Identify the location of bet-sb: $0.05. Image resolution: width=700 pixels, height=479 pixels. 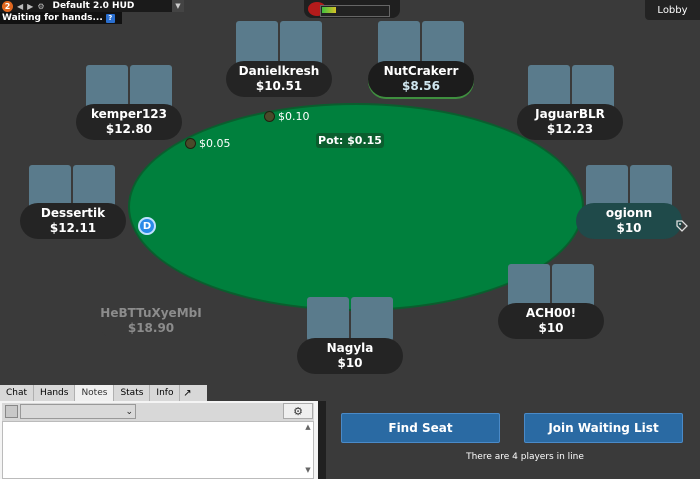
(208, 143).